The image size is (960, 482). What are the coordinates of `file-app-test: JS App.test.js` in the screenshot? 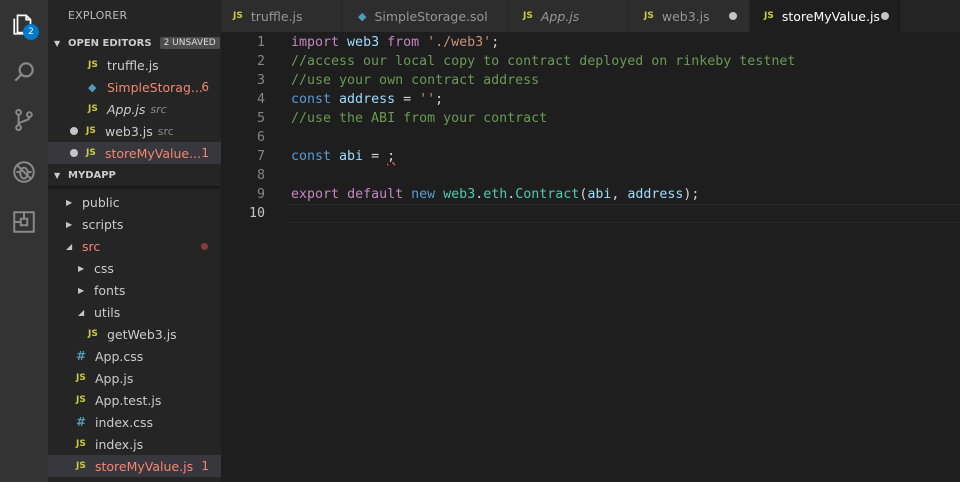 It's located at (134, 400).